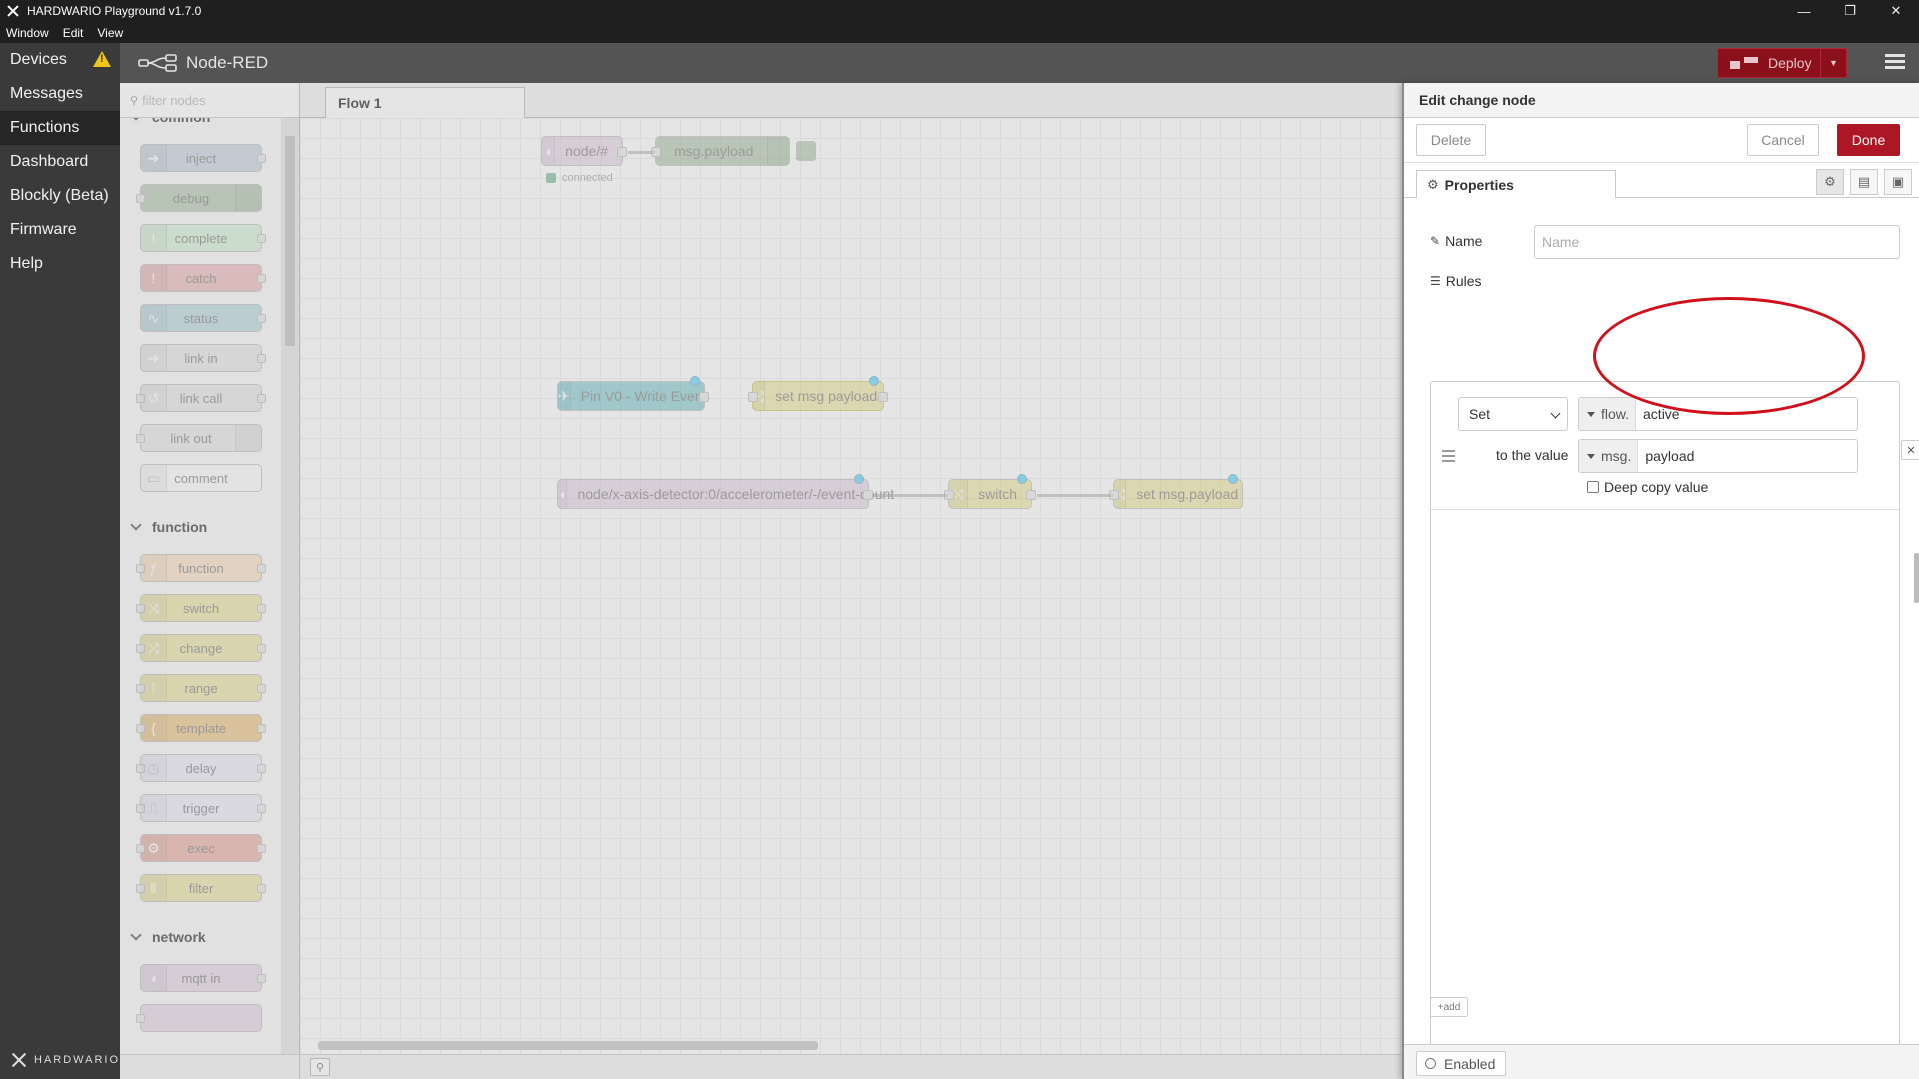 The height and width of the screenshot is (1079, 1919). I want to click on workspace-hscrollbar, so click(568, 1045).